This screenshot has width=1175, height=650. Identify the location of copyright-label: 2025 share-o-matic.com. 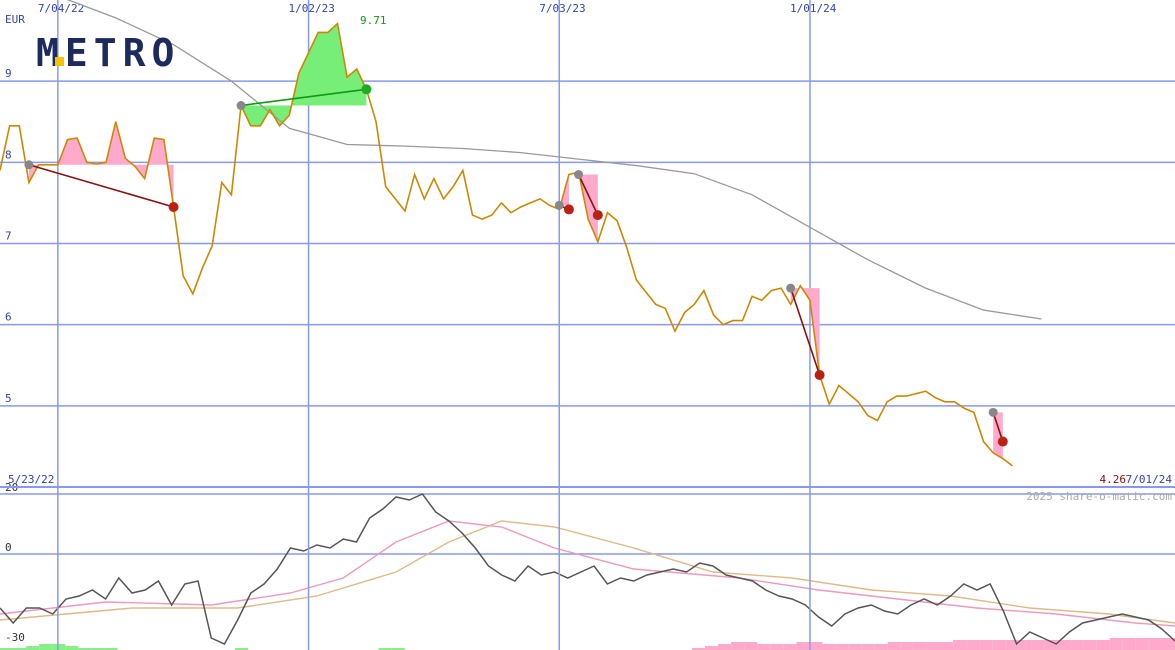
(1099, 496).